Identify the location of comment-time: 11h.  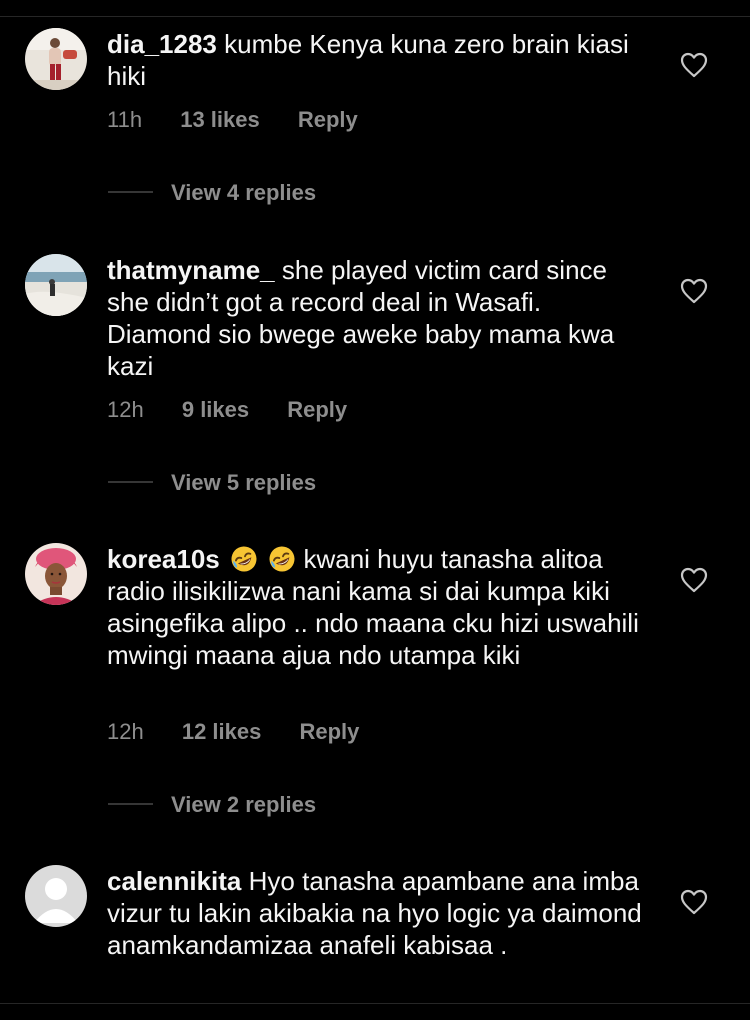
(125, 119).